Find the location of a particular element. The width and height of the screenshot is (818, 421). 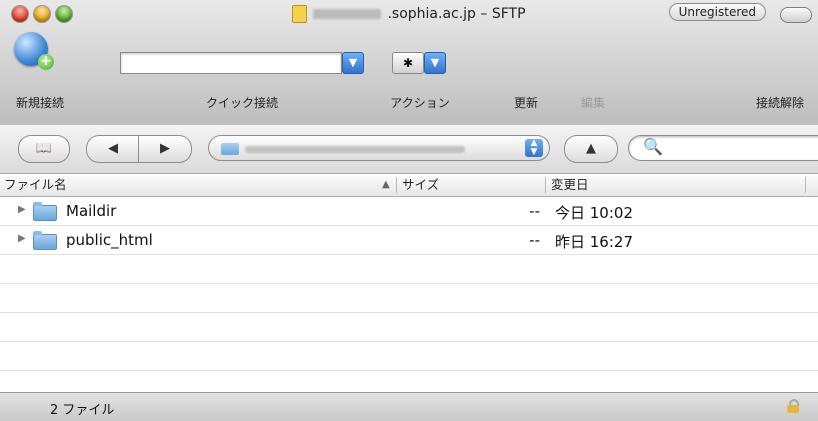

titlebar: .sophia.ac.jp – SFTP Unregistered is located at coordinates (409, 14).